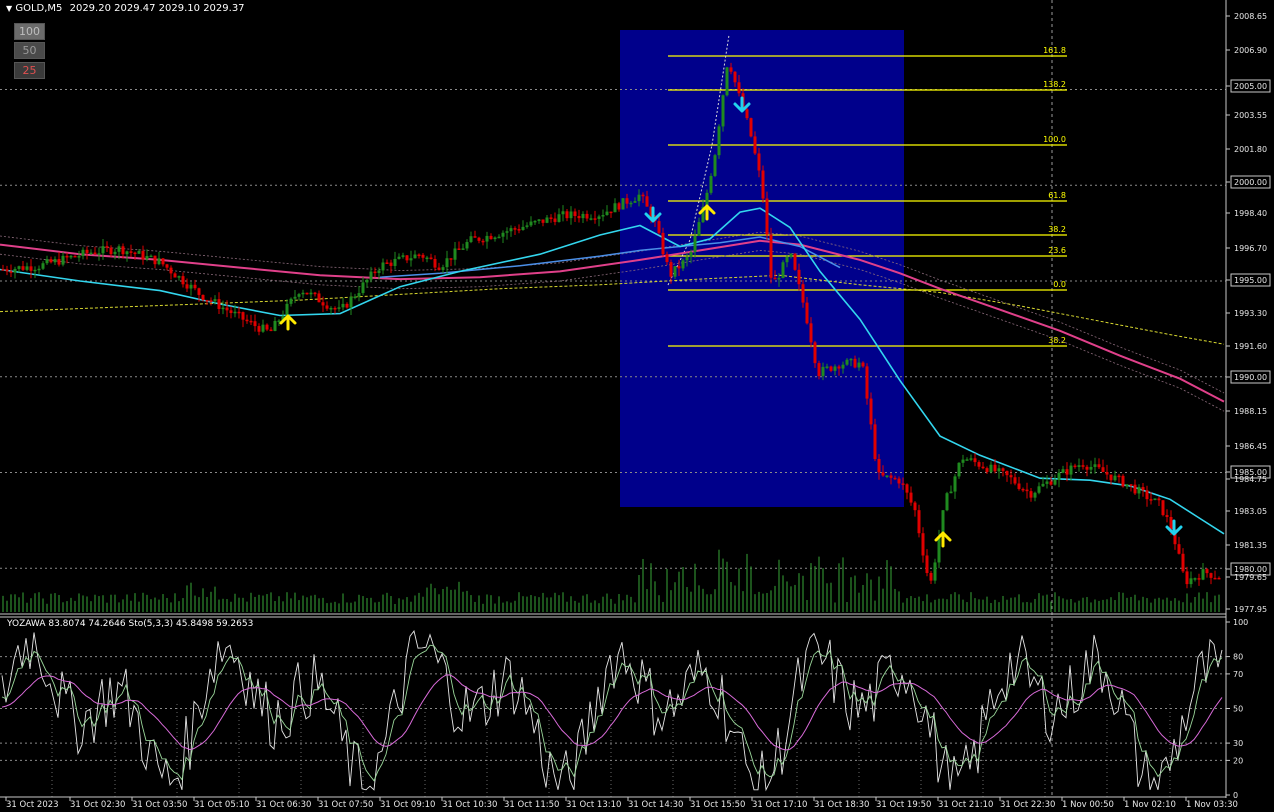 The image size is (1274, 812). What do you see at coordinates (97, 805) in the screenshot?
I see `time-tick-label: 31 Oct 02:30` at bounding box center [97, 805].